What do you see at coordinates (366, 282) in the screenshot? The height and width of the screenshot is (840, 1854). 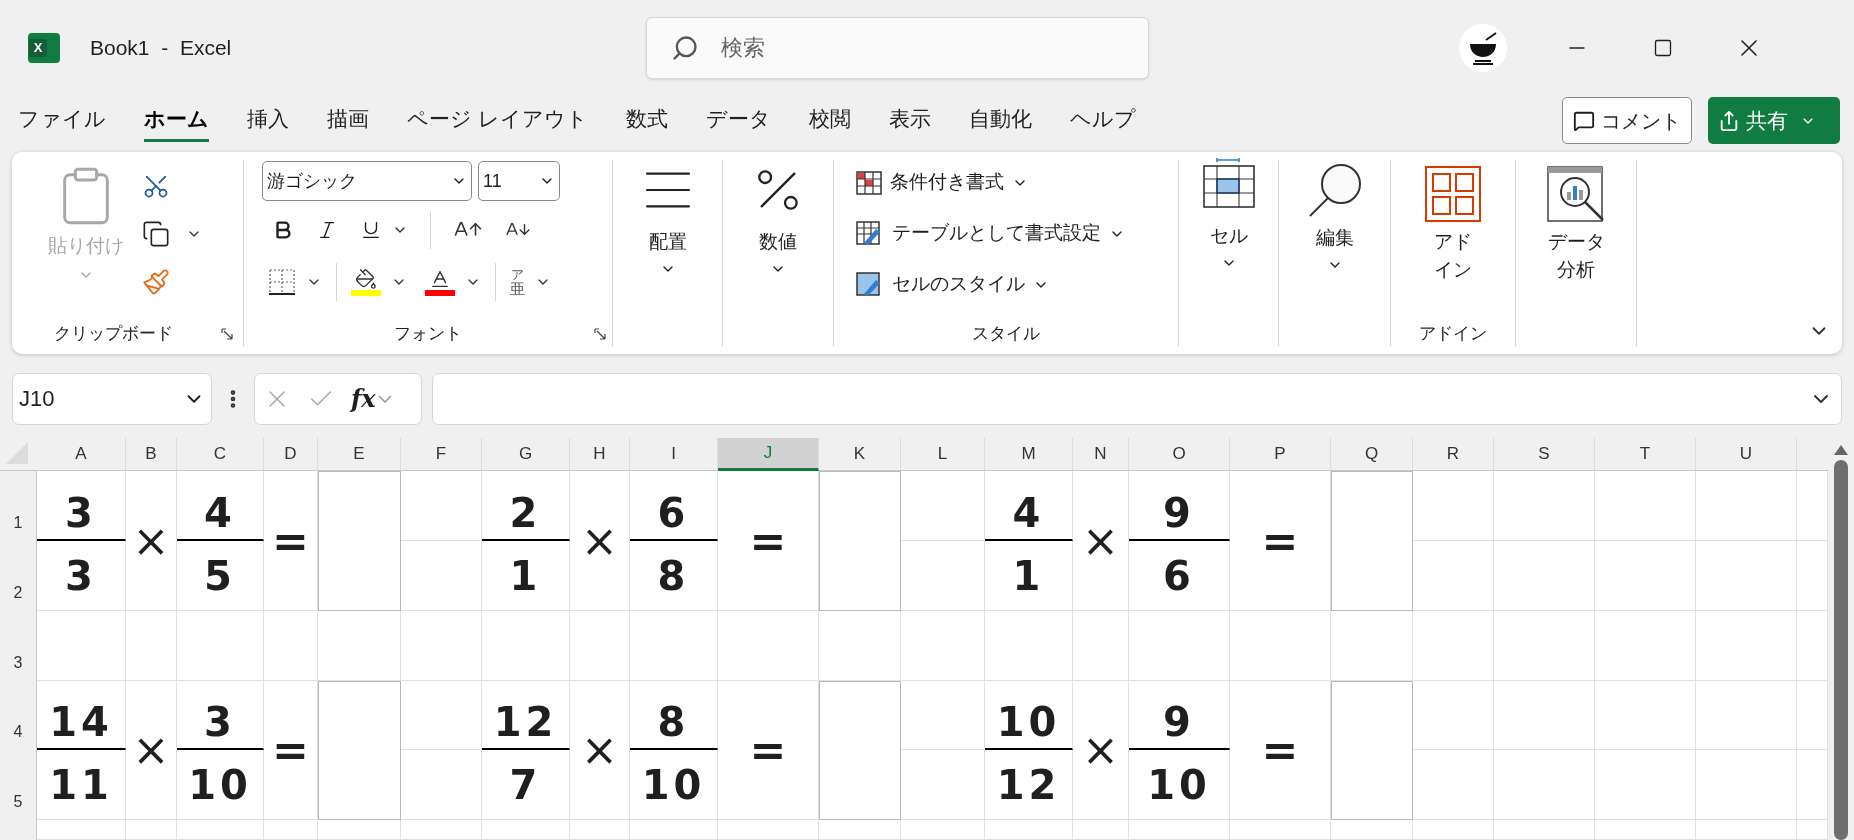 I see `fill-color-icon` at bounding box center [366, 282].